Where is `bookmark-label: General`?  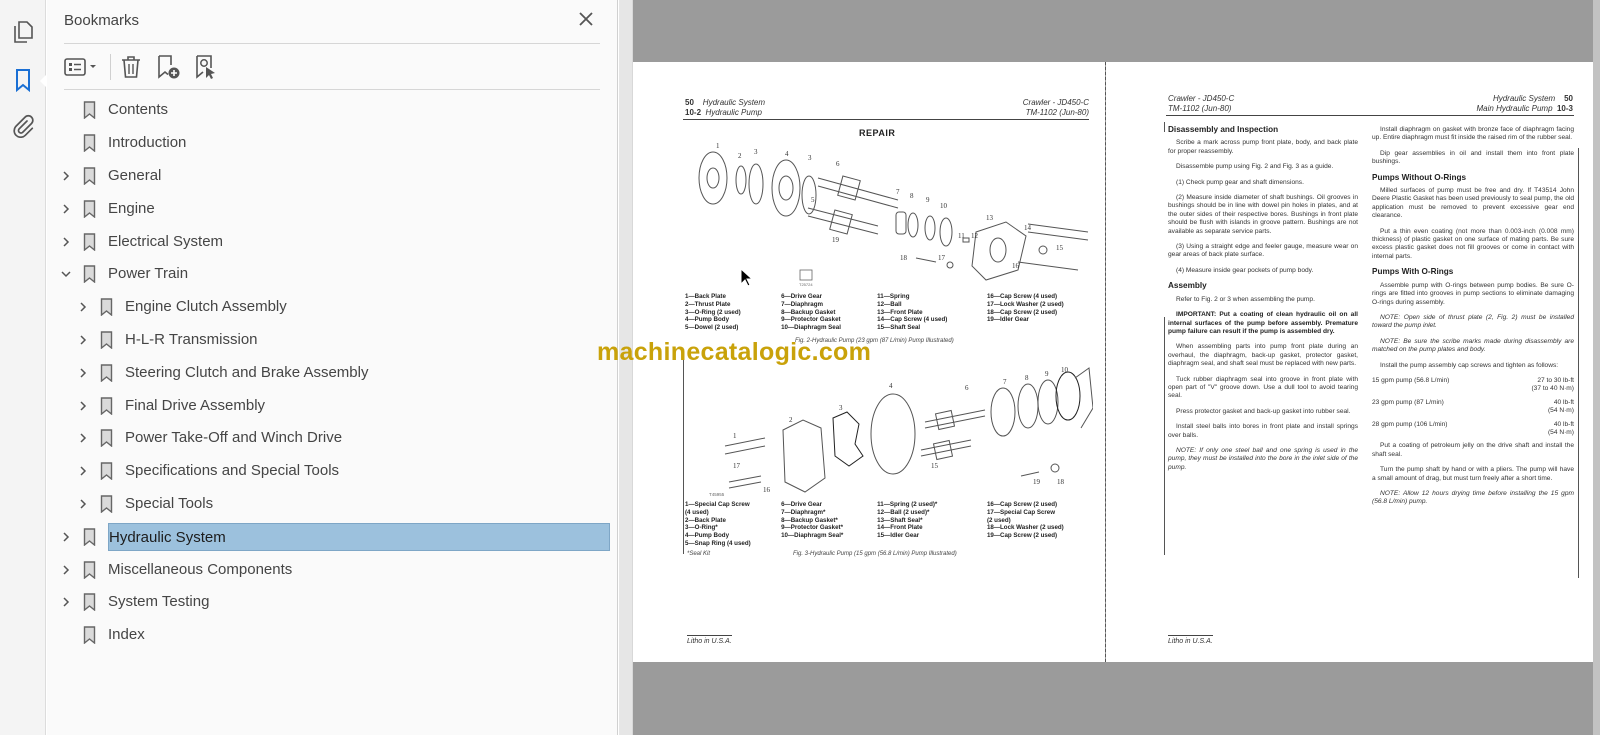
bookmark-label: General is located at coordinates (135, 175).